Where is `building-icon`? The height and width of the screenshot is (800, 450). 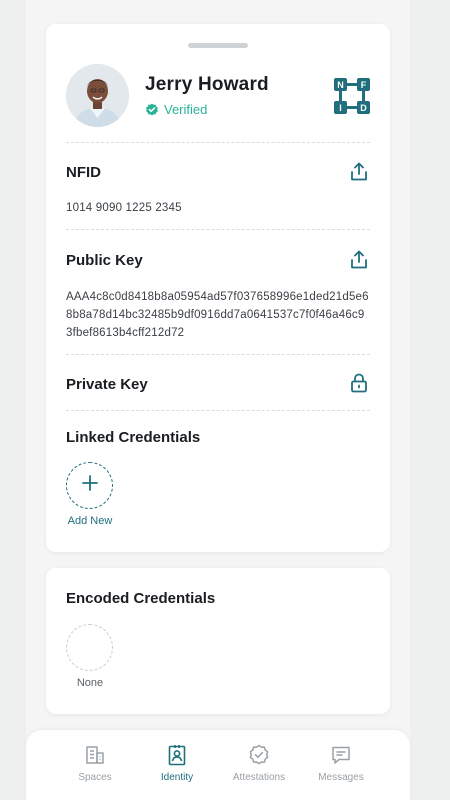
building-icon is located at coordinates (95, 755).